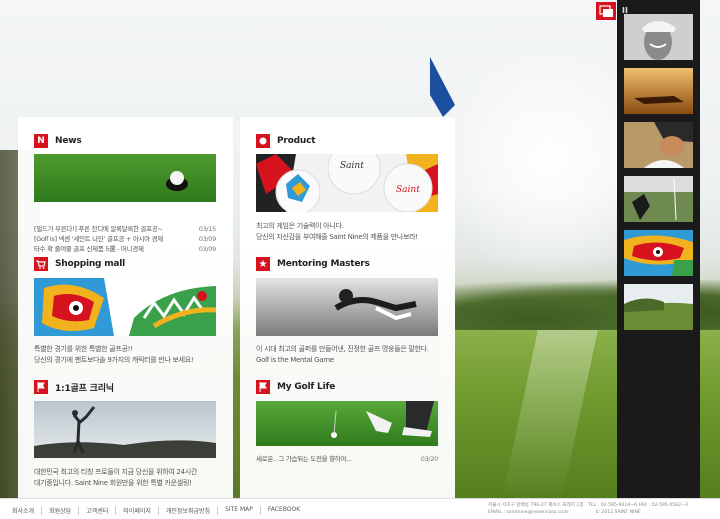 The image size is (720, 519). I want to click on footer-link-sitemap: SITE MAP, so click(239, 510).